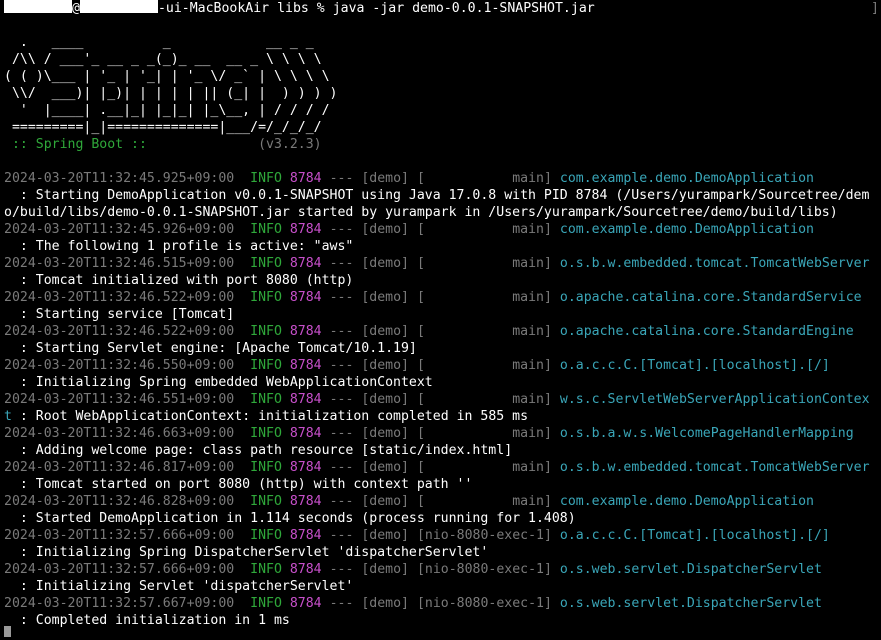 This screenshot has width=881, height=640. Describe the element at coordinates (119, 178) in the screenshot. I see `log-timestamp: 2024-03-20T11:32:45.925+09:00` at that location.